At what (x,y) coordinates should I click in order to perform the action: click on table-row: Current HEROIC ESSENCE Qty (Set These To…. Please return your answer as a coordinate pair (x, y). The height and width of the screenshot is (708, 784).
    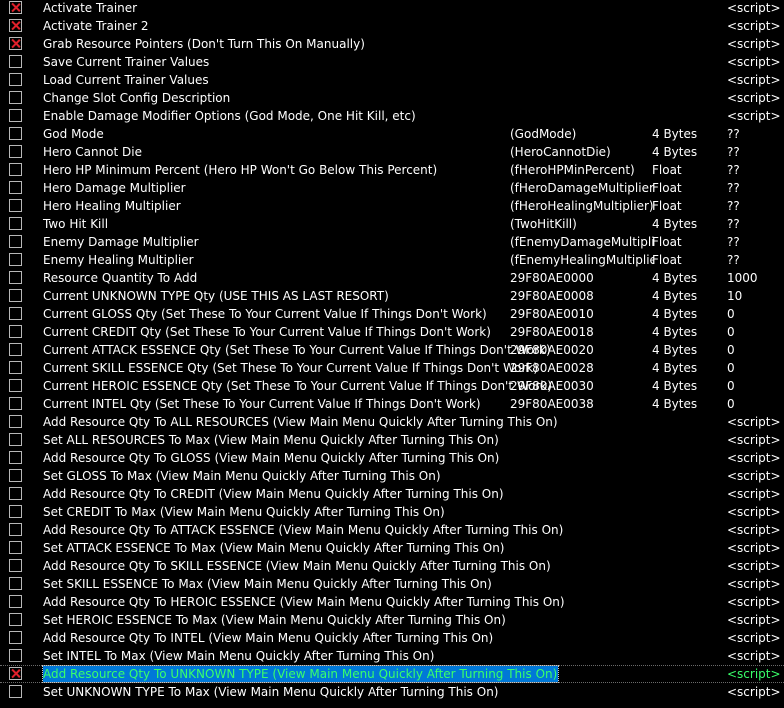
    Looking at the image, I should click on (392, 386).